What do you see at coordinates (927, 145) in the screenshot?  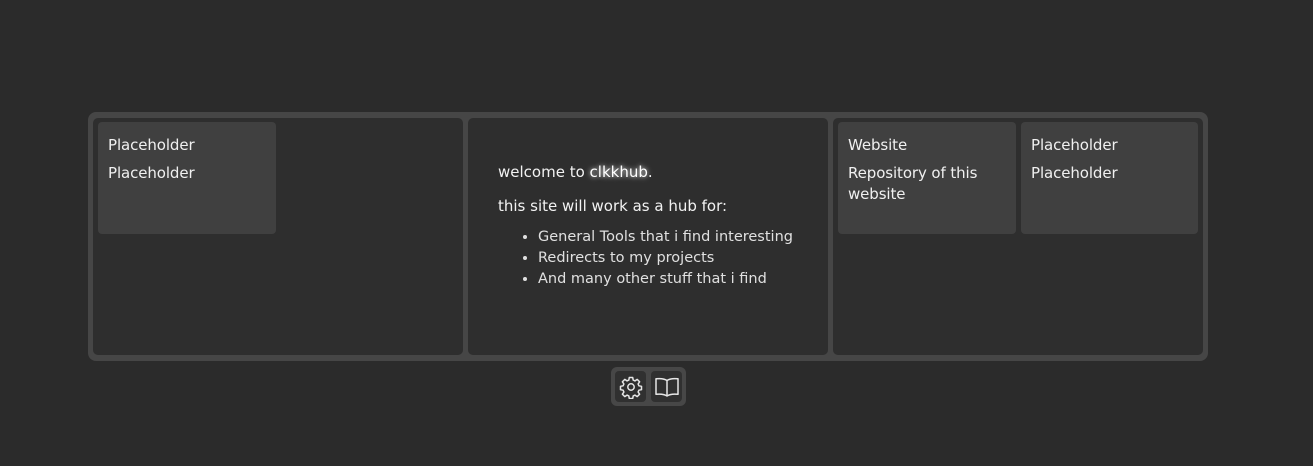 I see `website-link: Website` at bounding box center [927, 145].